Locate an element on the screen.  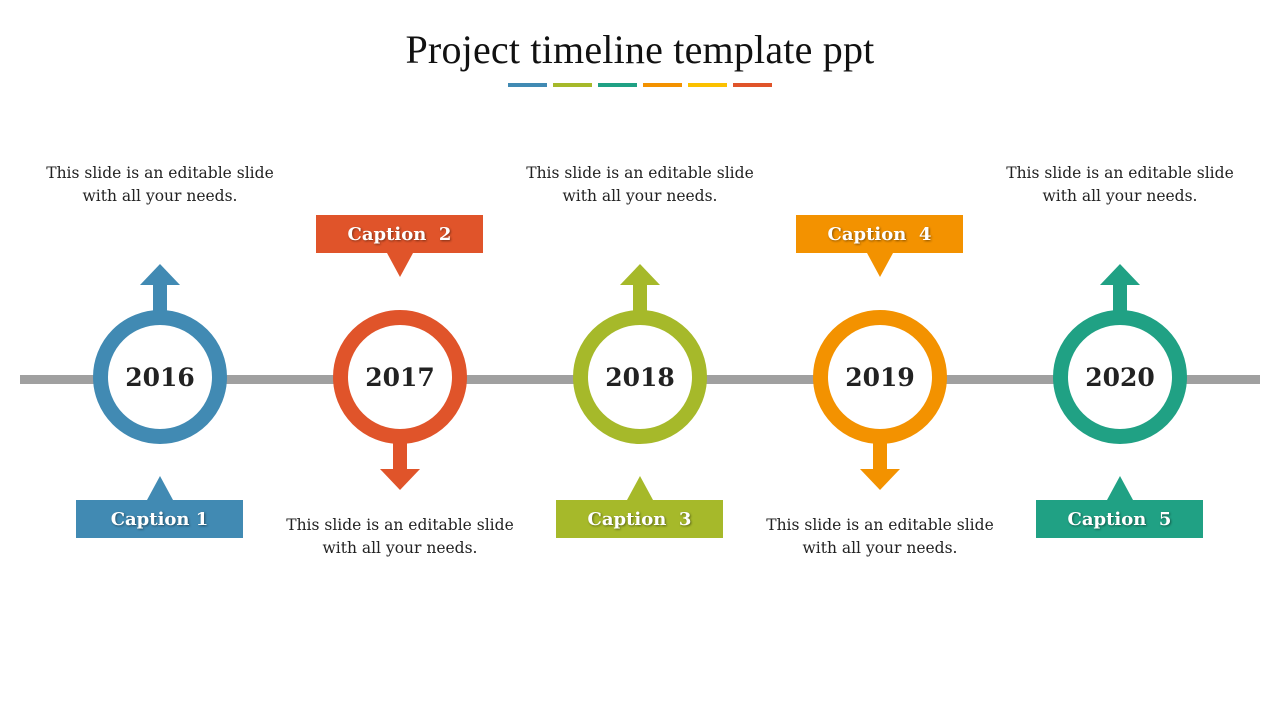
year-ring: 2017 is located at coordinates (400, 377).